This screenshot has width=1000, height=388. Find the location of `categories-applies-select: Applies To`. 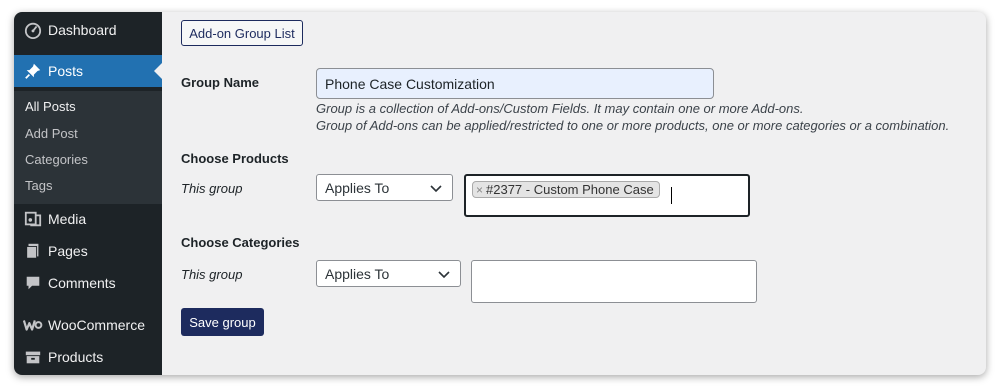

categories-applies-select: Applies To is located at coordinates (388, 273).